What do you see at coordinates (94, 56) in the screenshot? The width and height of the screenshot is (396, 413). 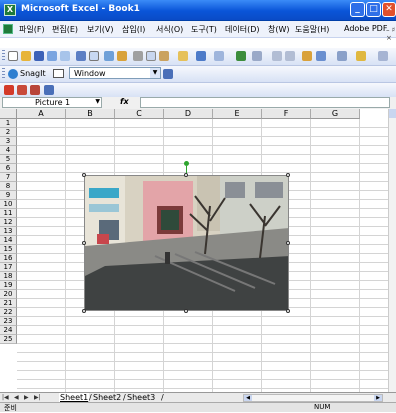 I see `print-preview-icon` at bounding box center [94, 56].